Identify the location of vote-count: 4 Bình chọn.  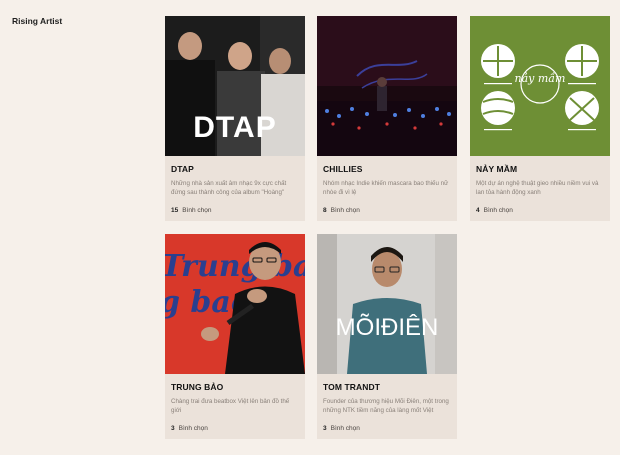
(494, 210).